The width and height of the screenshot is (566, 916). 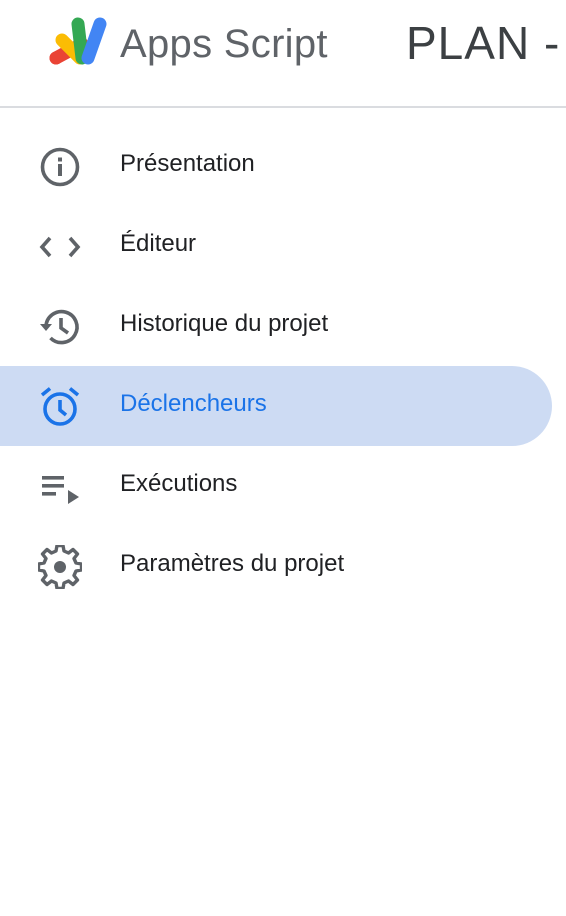 What do you see at coordinates (232, 563) in the screenshot?
I see `sidebar-item-label: Paramètres du projet` at bounding box center [232, 563].